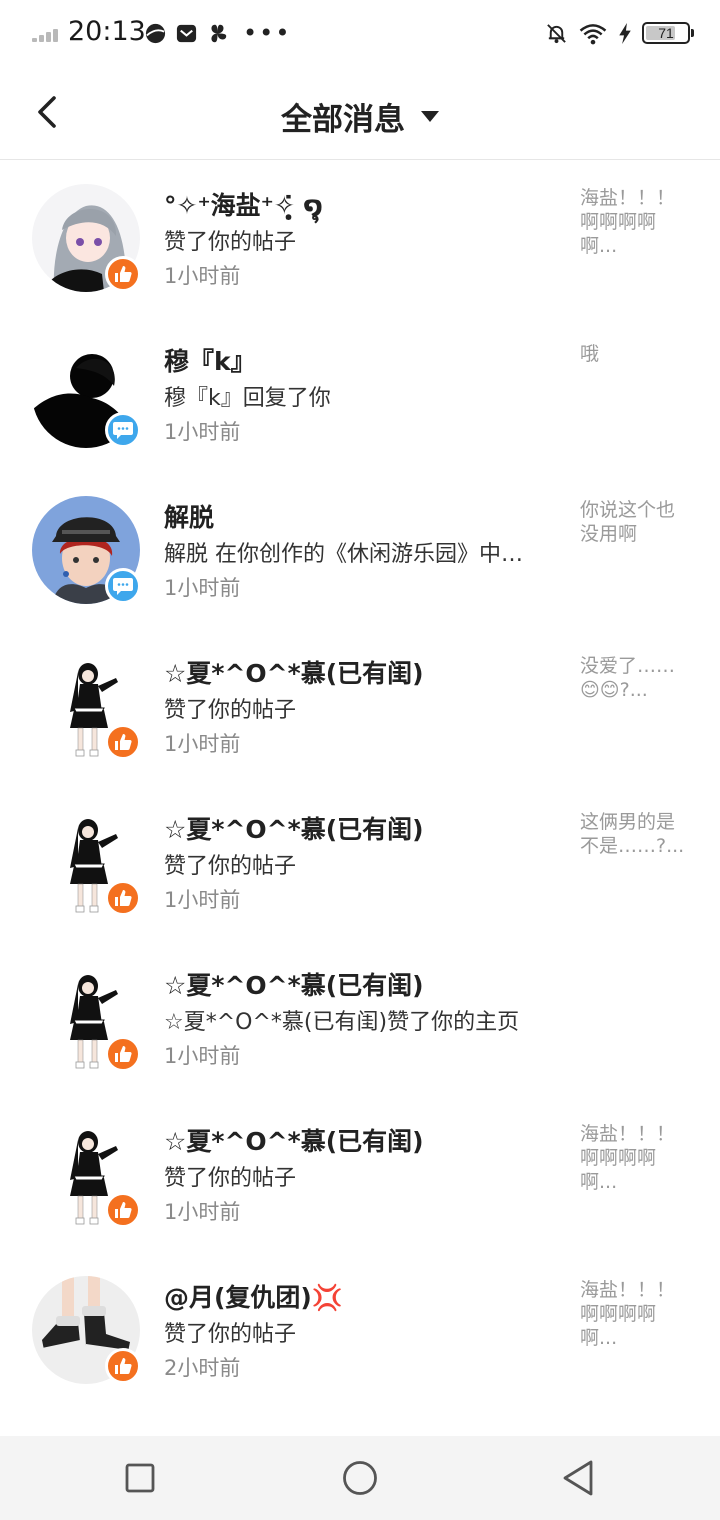 This screenshot has height=1520, width=720. I want to click on back-triangle-icon, so click(578, 1478).